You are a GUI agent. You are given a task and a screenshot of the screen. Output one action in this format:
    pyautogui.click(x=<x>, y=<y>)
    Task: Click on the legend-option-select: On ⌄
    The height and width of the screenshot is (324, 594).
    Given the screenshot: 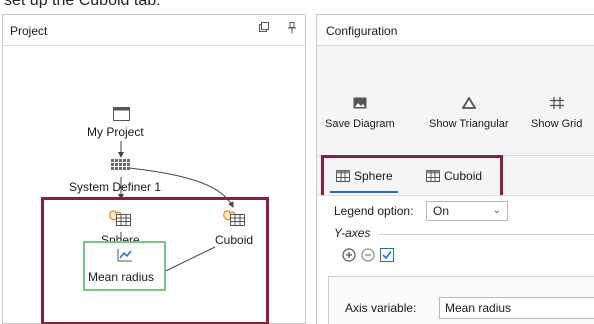 What is the action you would take?
    pyautogui.click(x=467, y=211)
    